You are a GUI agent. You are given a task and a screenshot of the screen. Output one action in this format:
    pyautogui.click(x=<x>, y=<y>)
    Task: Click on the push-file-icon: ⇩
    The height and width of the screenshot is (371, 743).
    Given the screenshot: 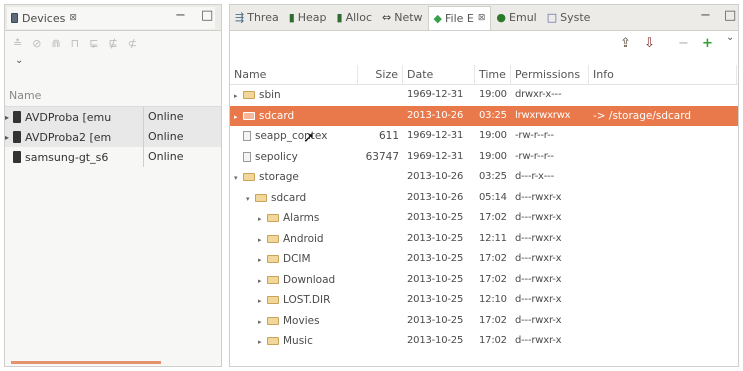 What is the action you would take?
    pyautogui.click(x=649, y=43)
    